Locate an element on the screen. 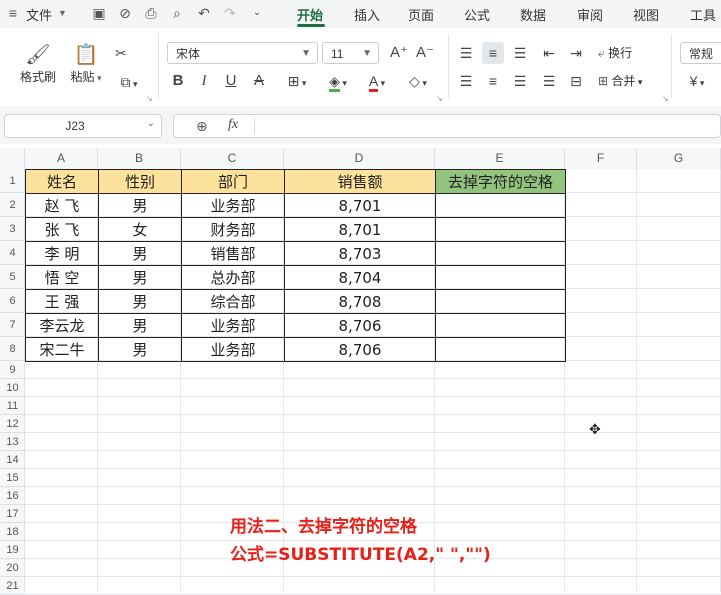  cell-b7: 男 is located at coordinates (140, 325).